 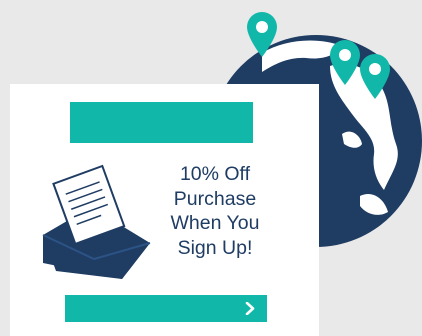 I want to click on offer-line: When You, so click(x=215, y=223).